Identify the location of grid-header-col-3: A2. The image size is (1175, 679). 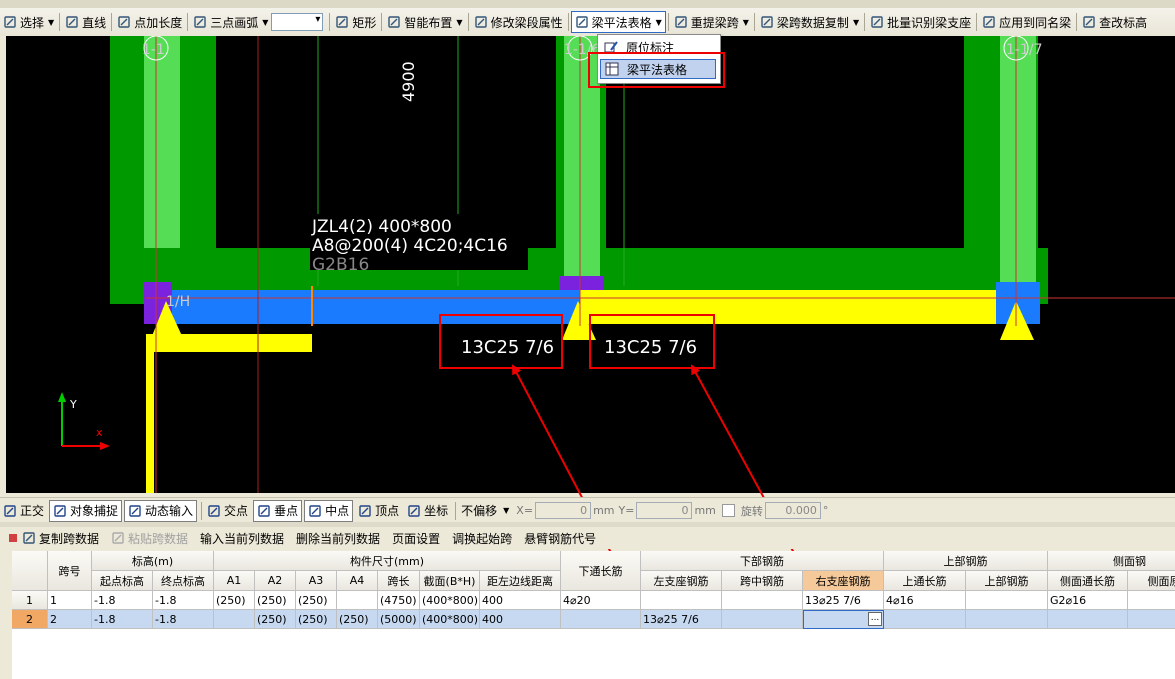
(275, 581).